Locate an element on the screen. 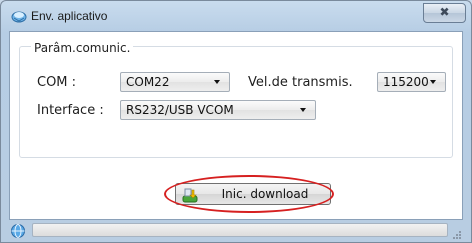  interface-value: RS232/USB VCOM is located at coordinates (180, 110).